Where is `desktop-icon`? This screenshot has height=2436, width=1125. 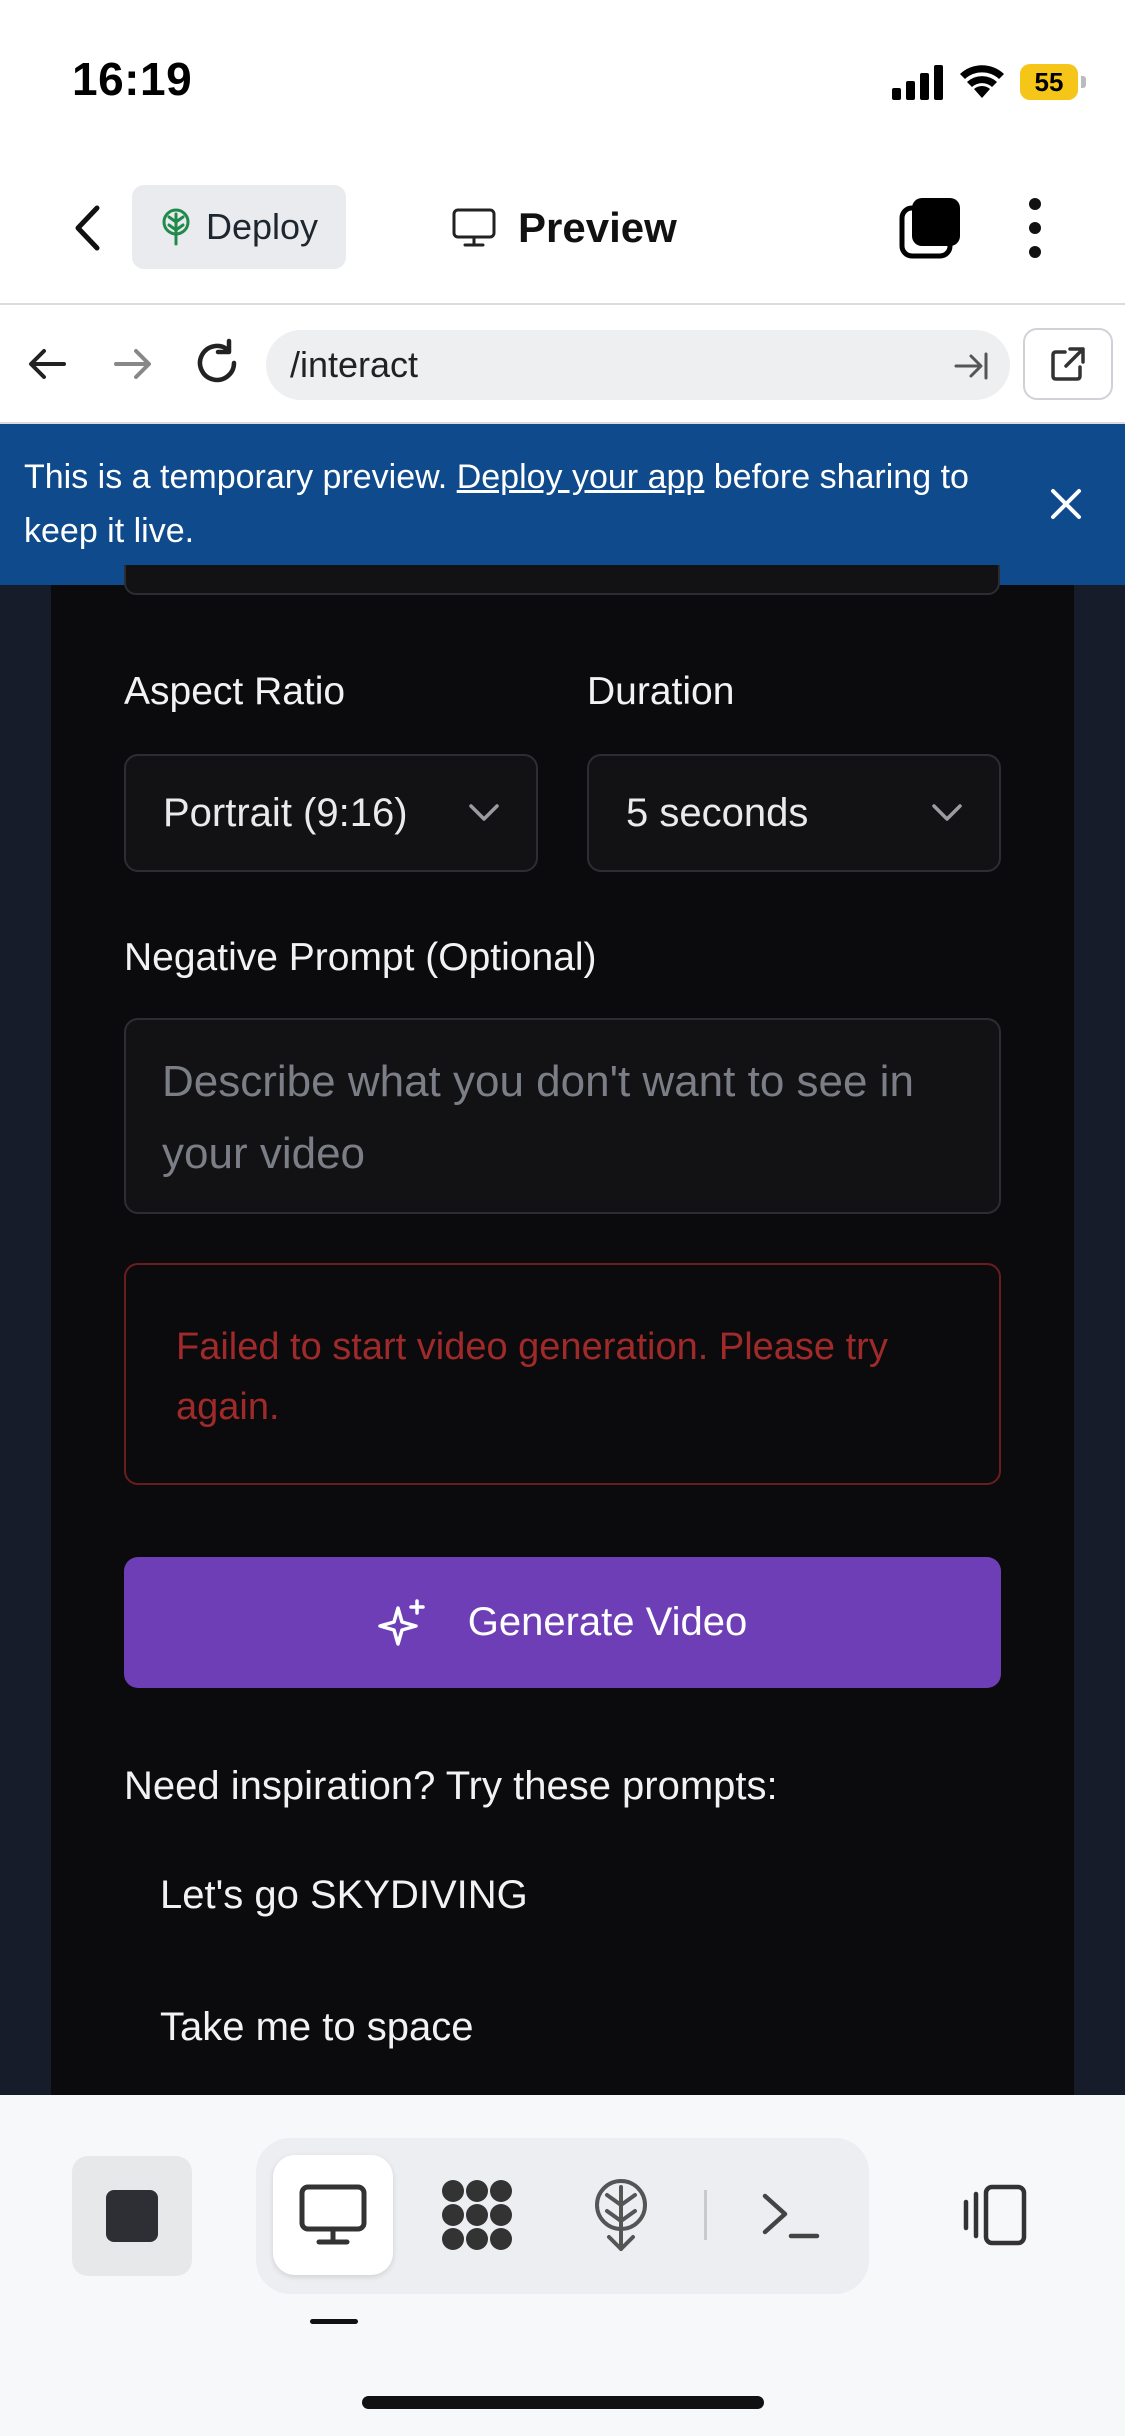
desktop-icon is located at coordinates (333, 2214).